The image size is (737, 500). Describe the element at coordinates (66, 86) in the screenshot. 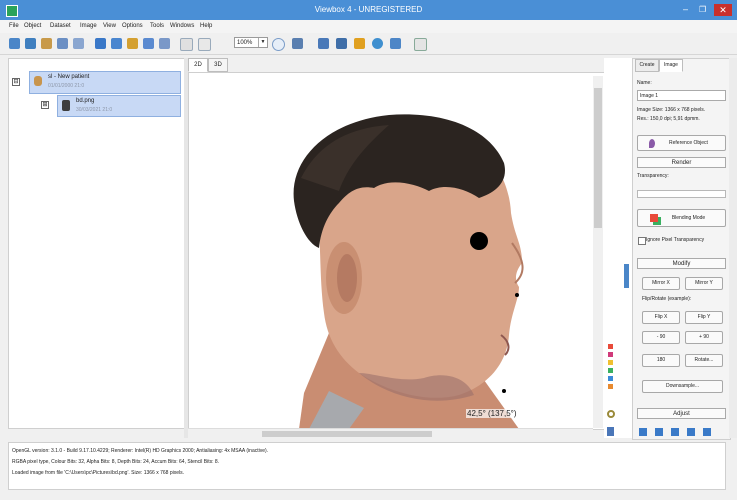

I see `tree-item-date: 01/01/2000 21:0` at that location.